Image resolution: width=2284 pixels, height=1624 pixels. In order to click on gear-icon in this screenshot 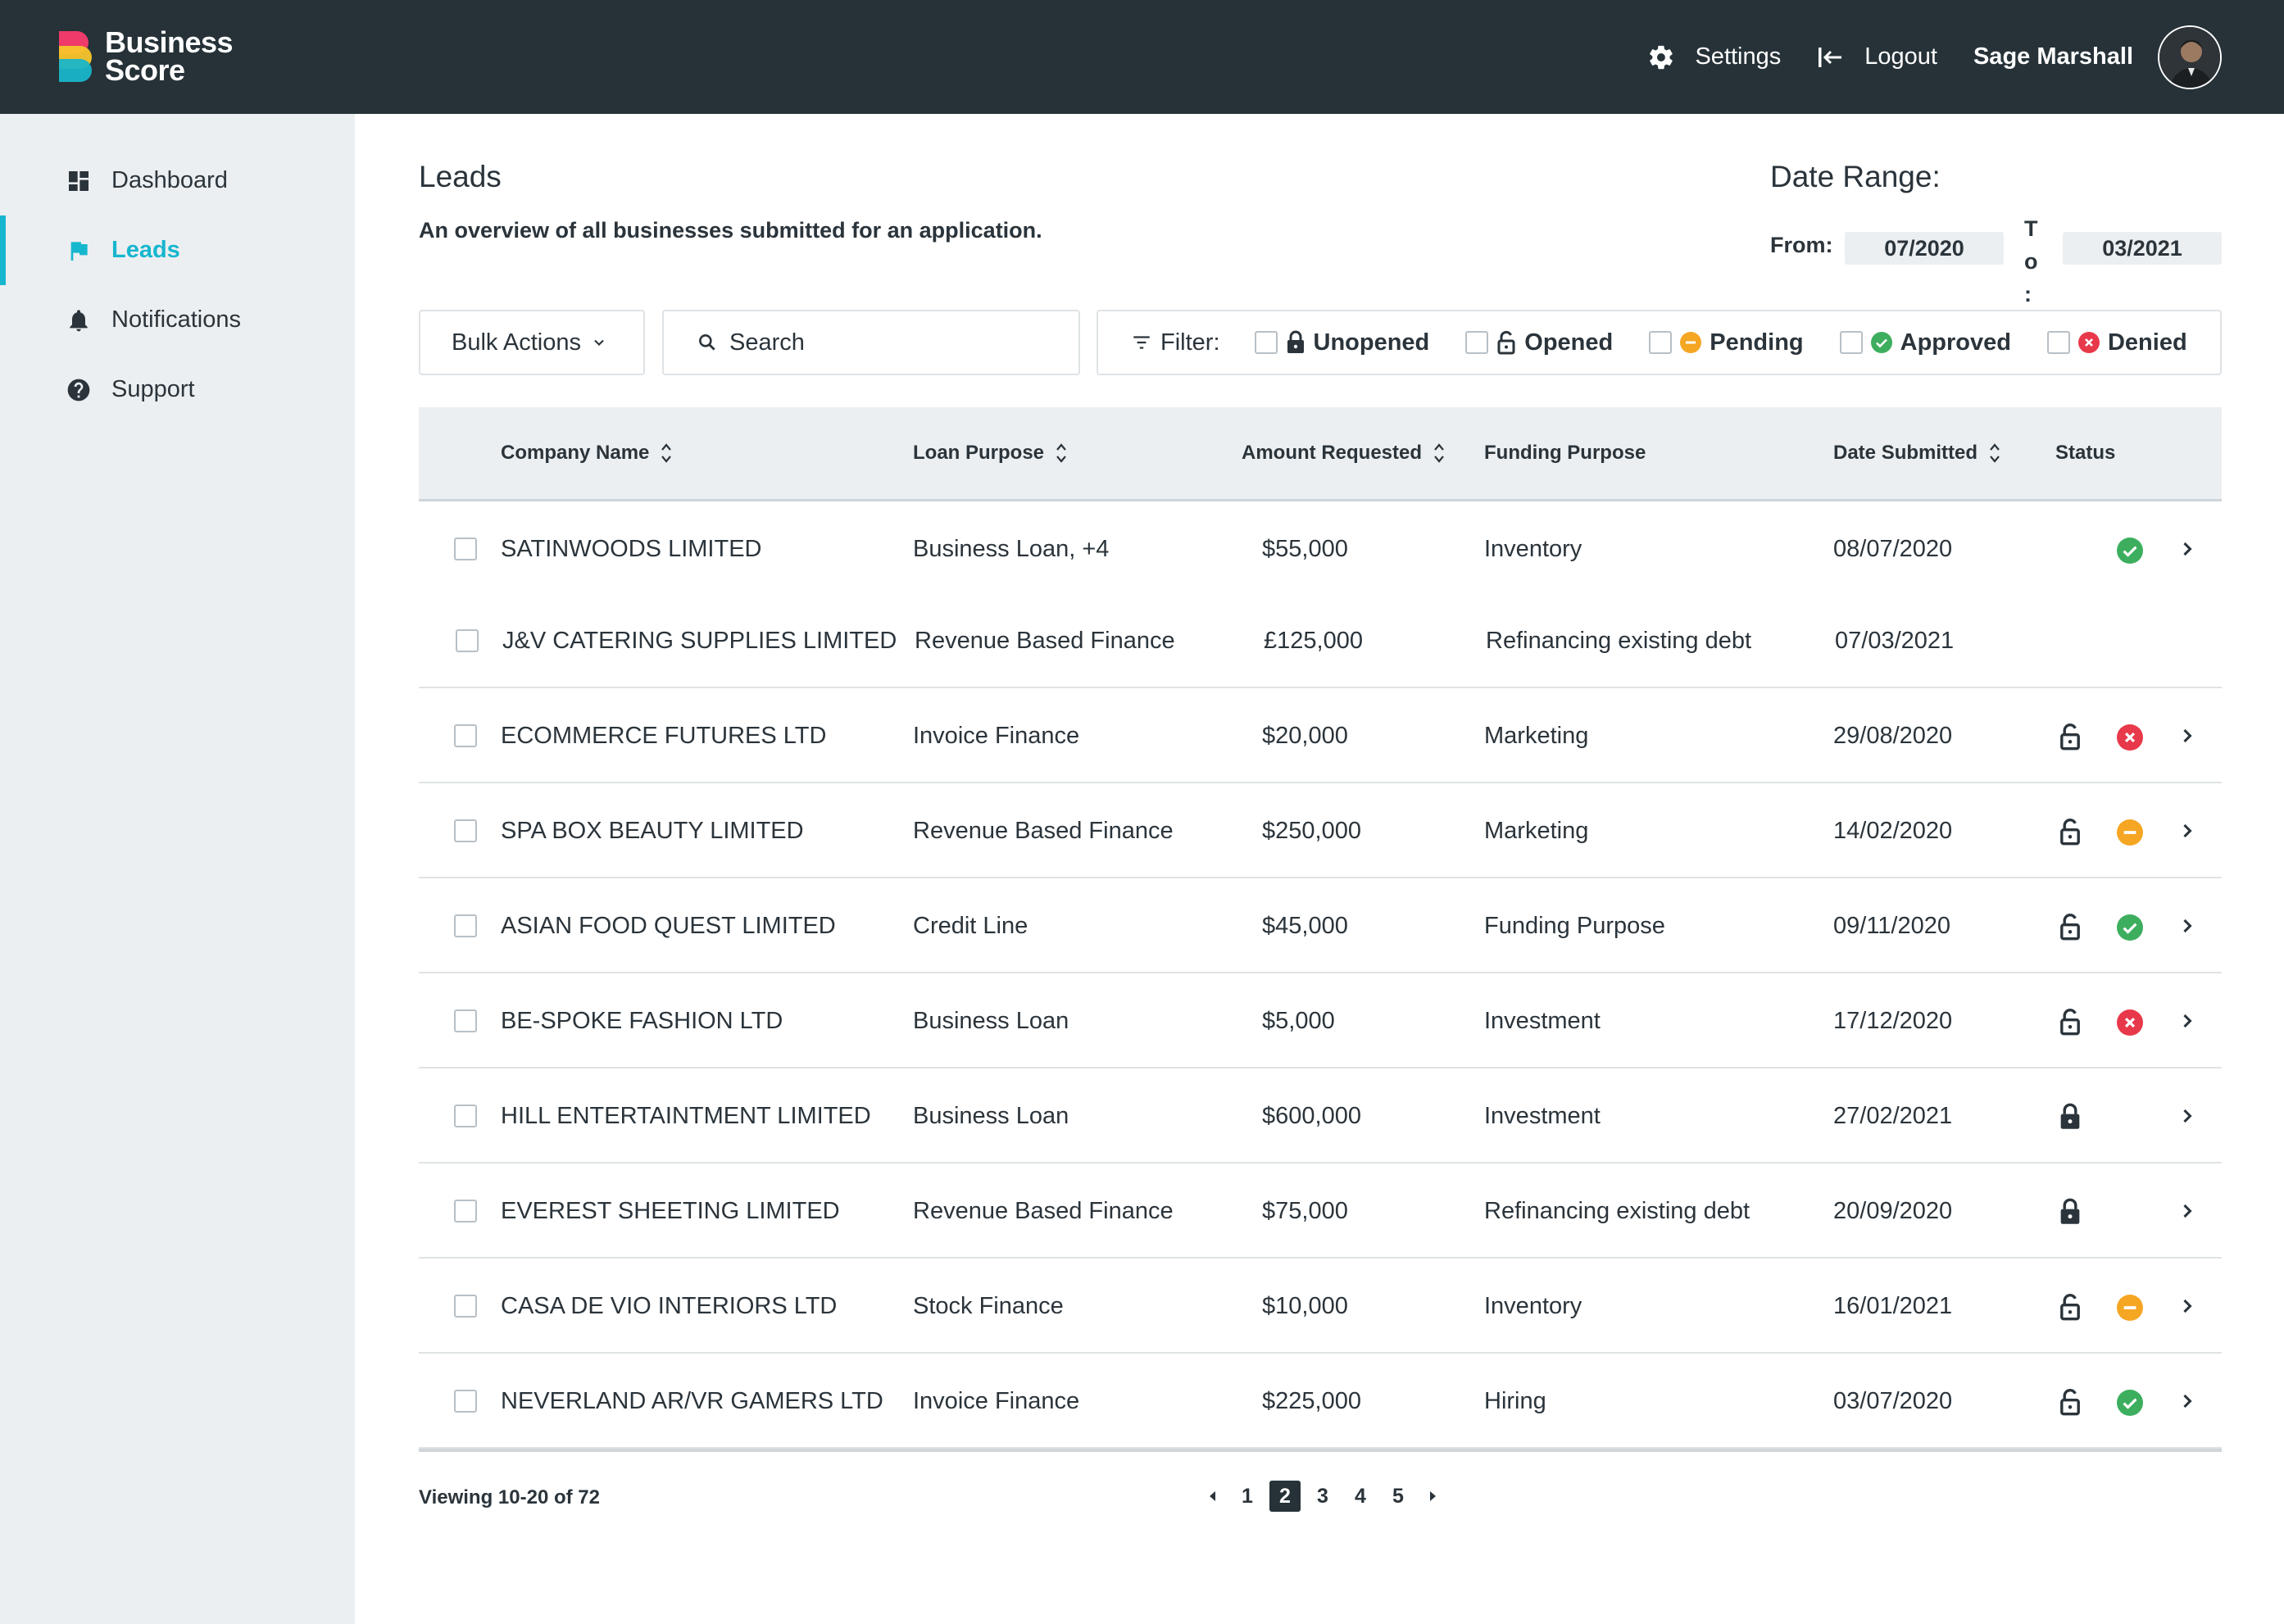, I will do `click(1661, 57)`.